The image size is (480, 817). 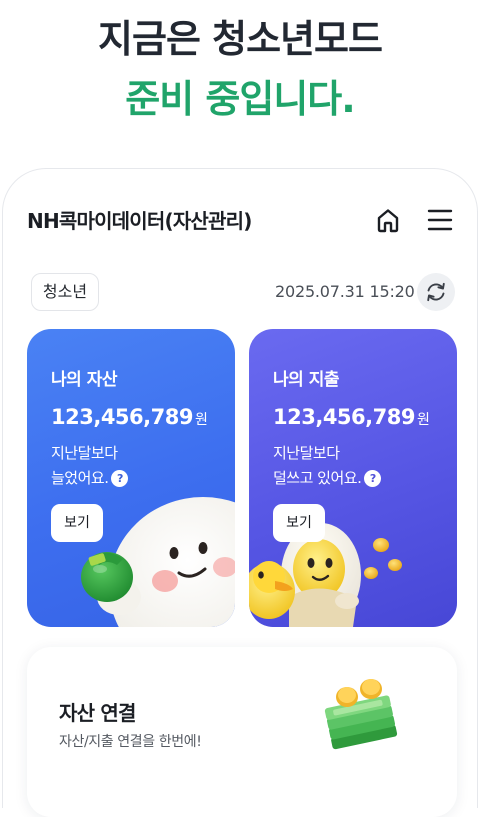 I want to click on hero-subtitle: 준비 중입니다., so click(x=240, y=99).